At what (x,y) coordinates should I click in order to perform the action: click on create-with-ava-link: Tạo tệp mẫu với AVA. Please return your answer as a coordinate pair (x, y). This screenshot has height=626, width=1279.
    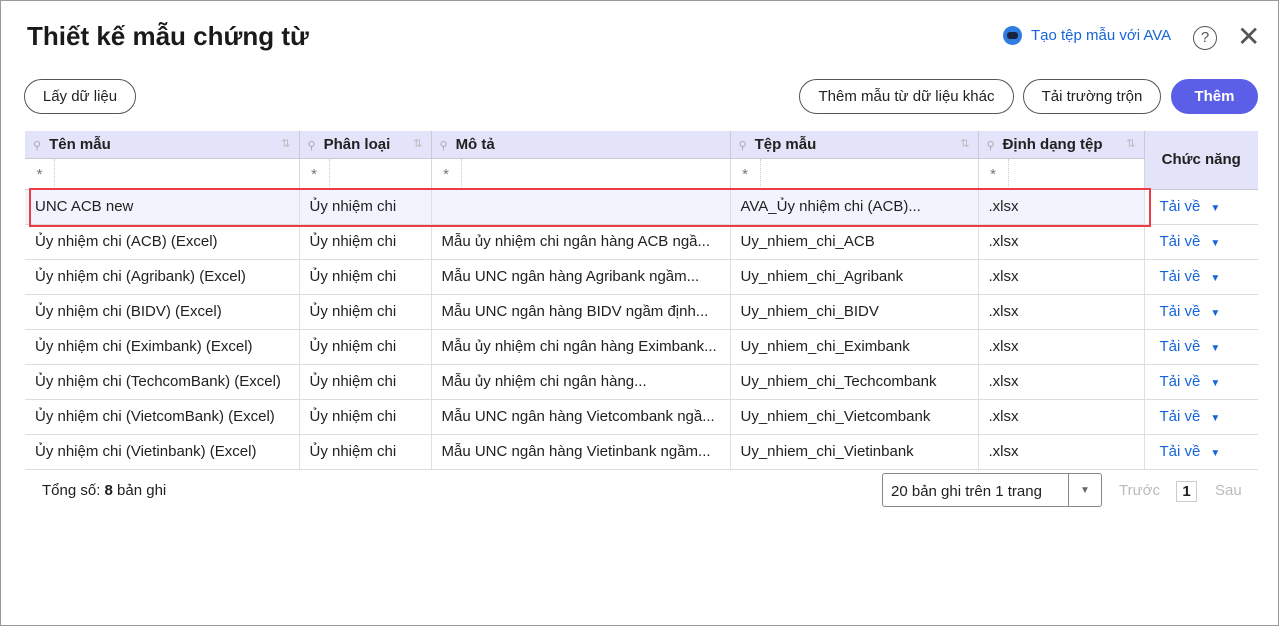
    Looking at the image, I should click on (1087, 35).